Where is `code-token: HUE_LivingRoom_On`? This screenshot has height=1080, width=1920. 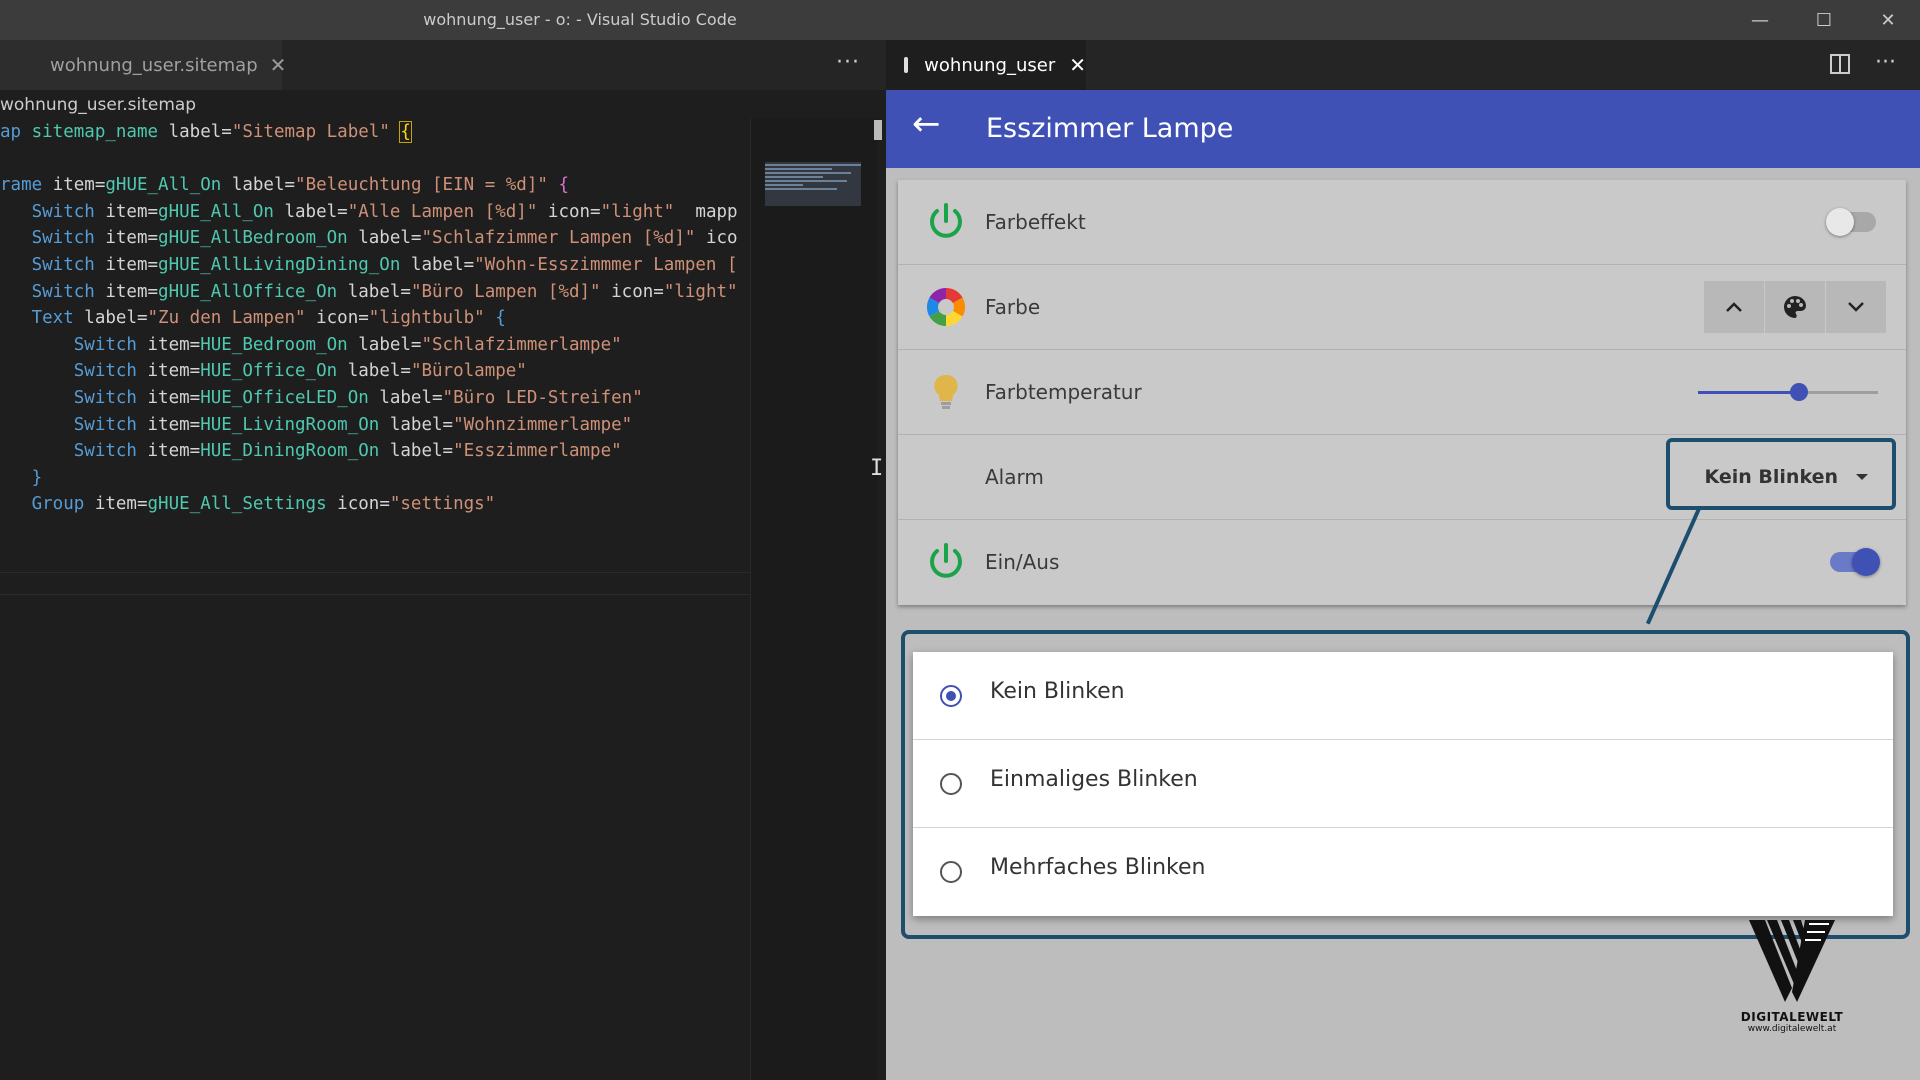
code-token: HUE_LivingRoom_On is located at coordinates (290, 424).